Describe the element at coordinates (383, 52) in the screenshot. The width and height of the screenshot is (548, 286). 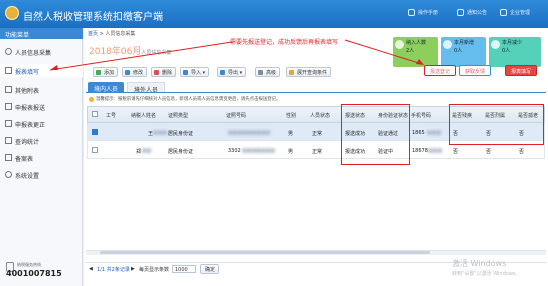
I see `arrow-to-register` at that location.